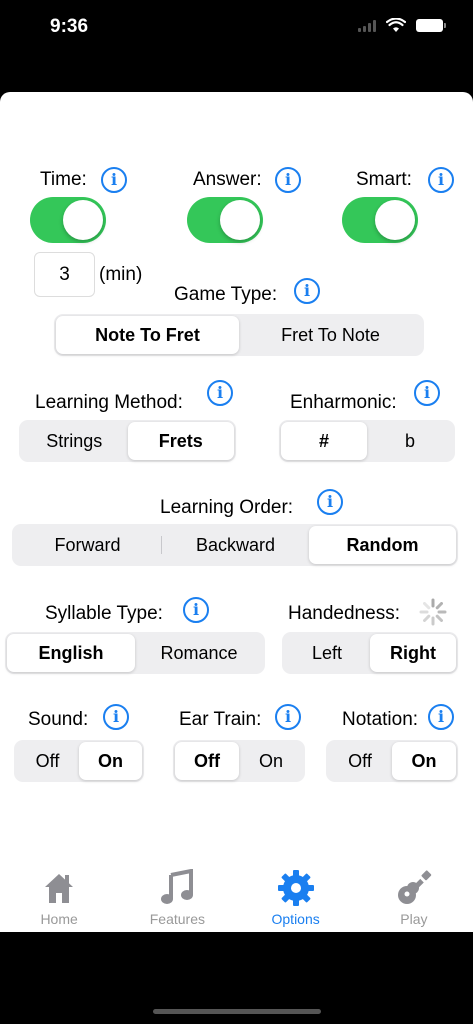 This screenshot has height=1024, width=473. I want to click on status-icons, so click(402, 25).